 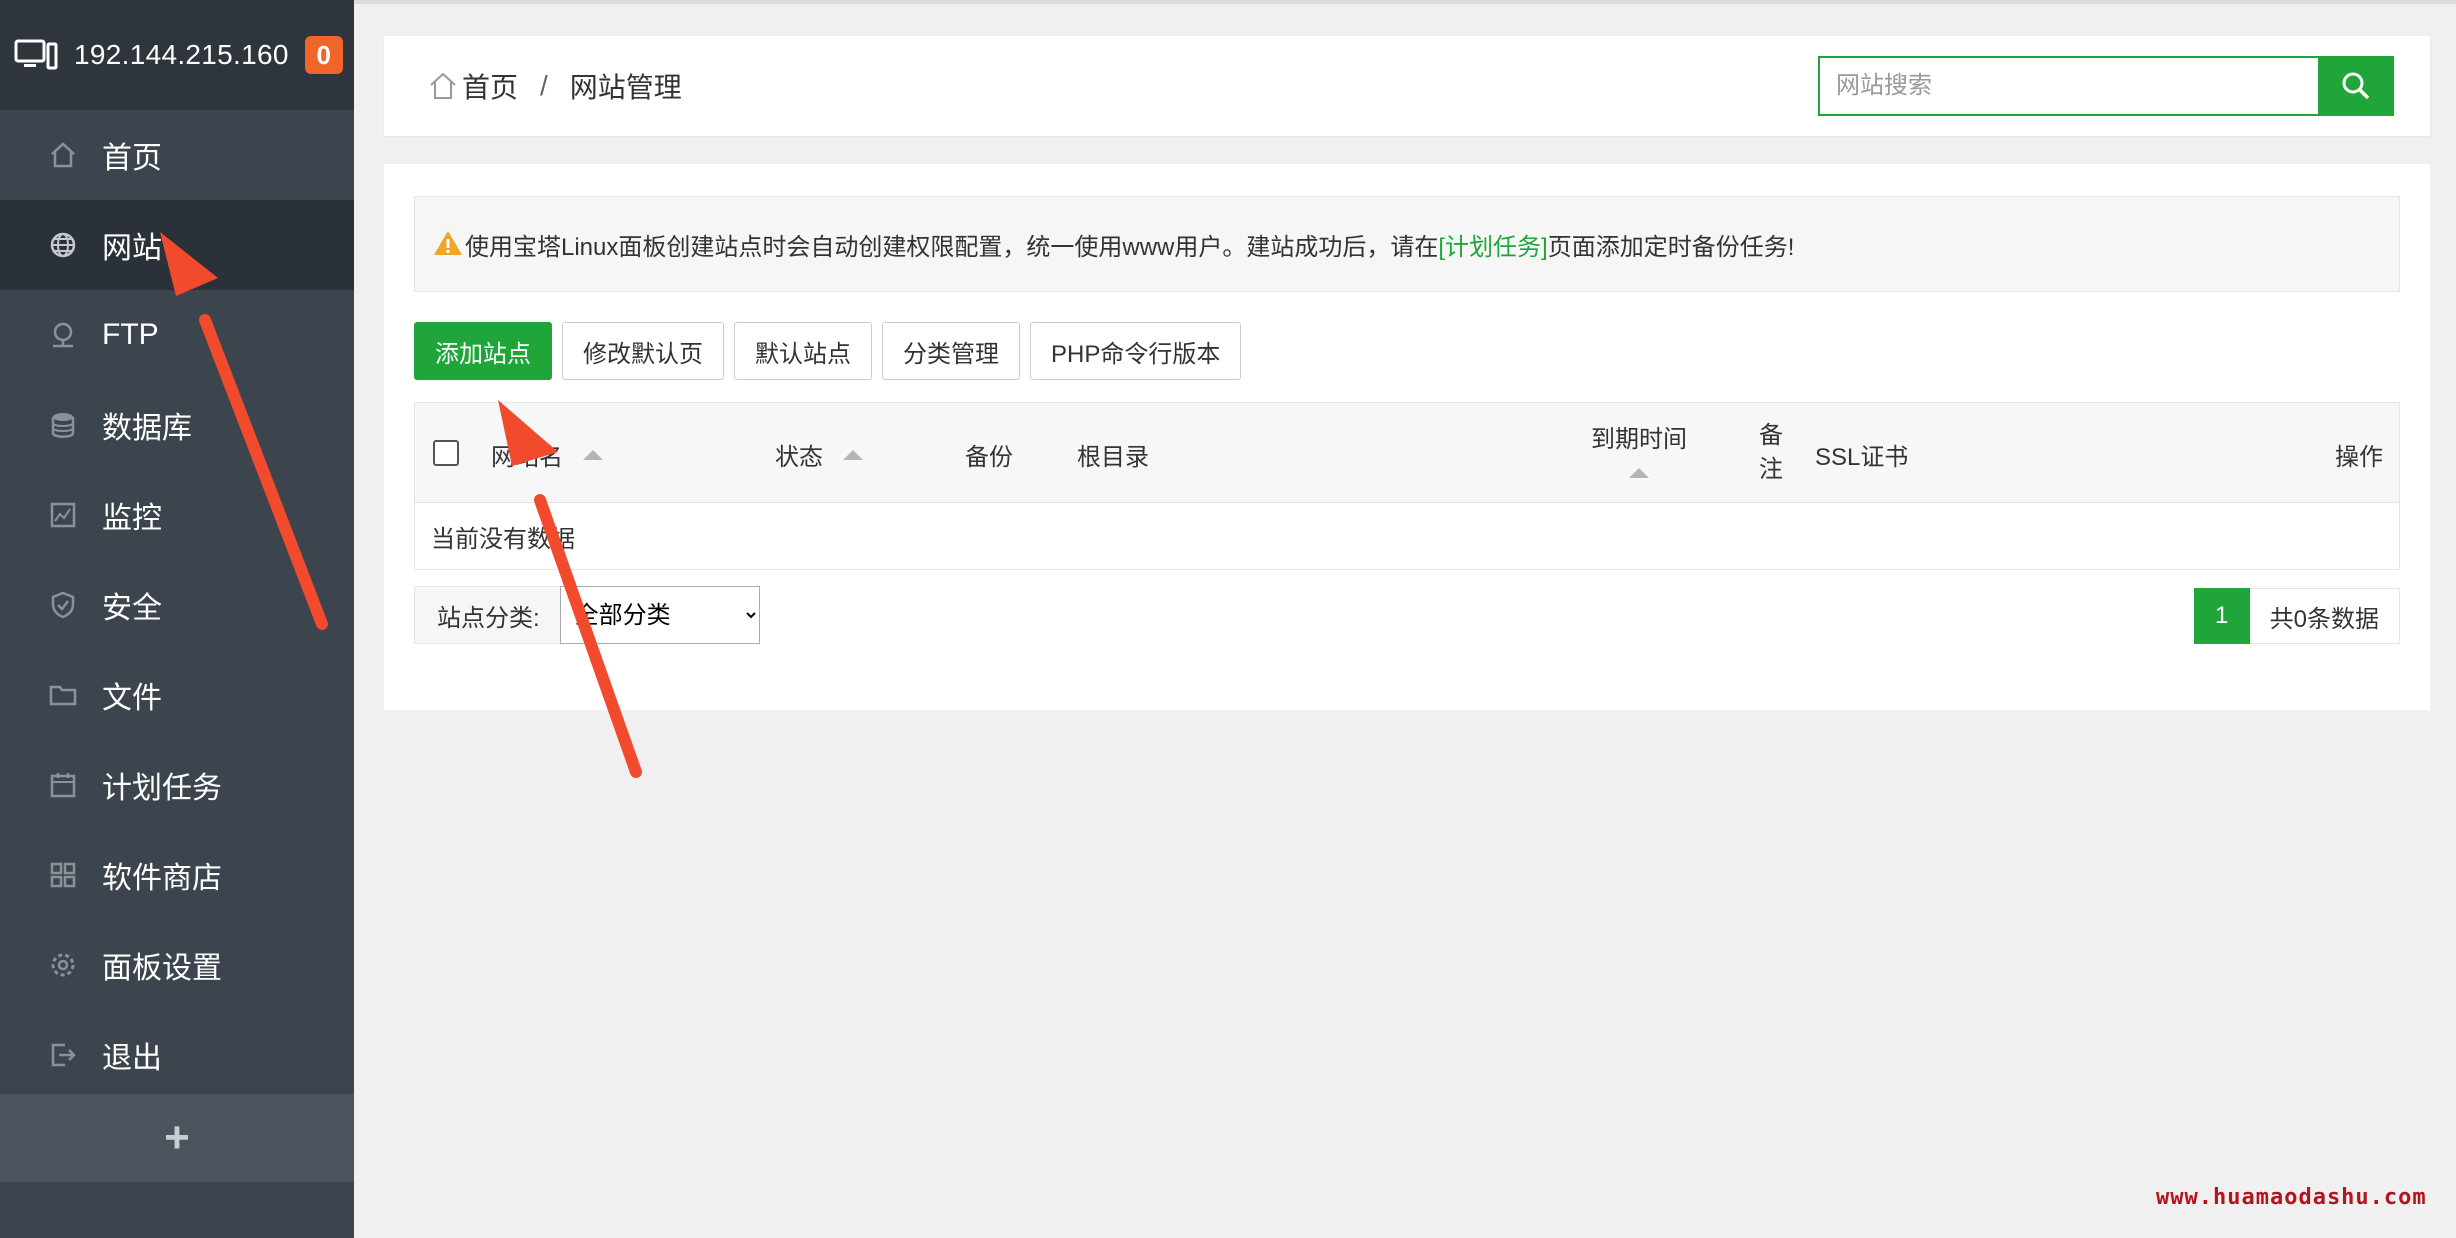 I want to click on table-header: 网站名 状态 备份 根目录 到期时间 备 注 SSL证书 操作, so click(x=1407, y=453).